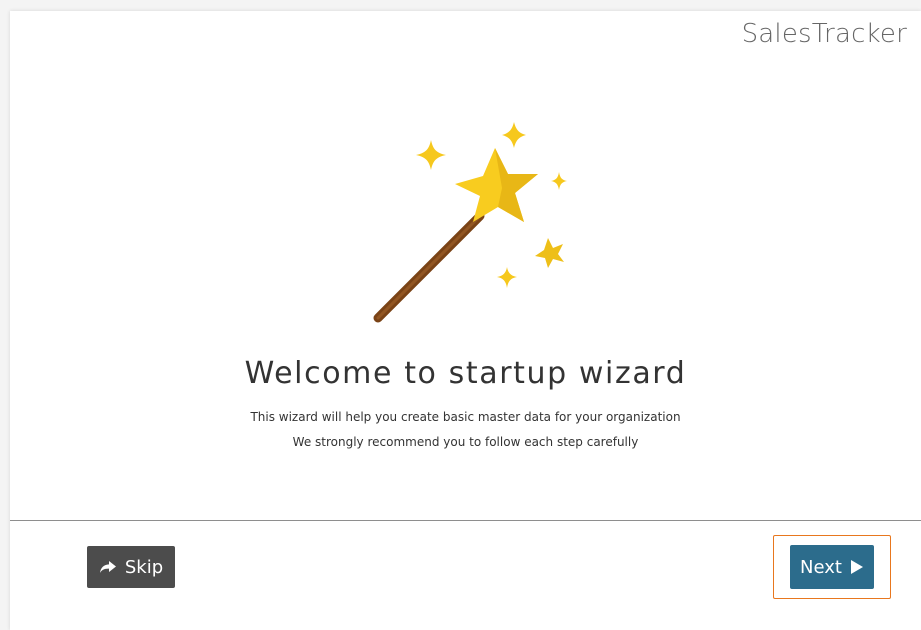 This screenshot has height=630, width=921. What do you see at coordinates (856, 567) in the screenshot?
I see `play-triangle-icon` at bounding box center [856, 567].